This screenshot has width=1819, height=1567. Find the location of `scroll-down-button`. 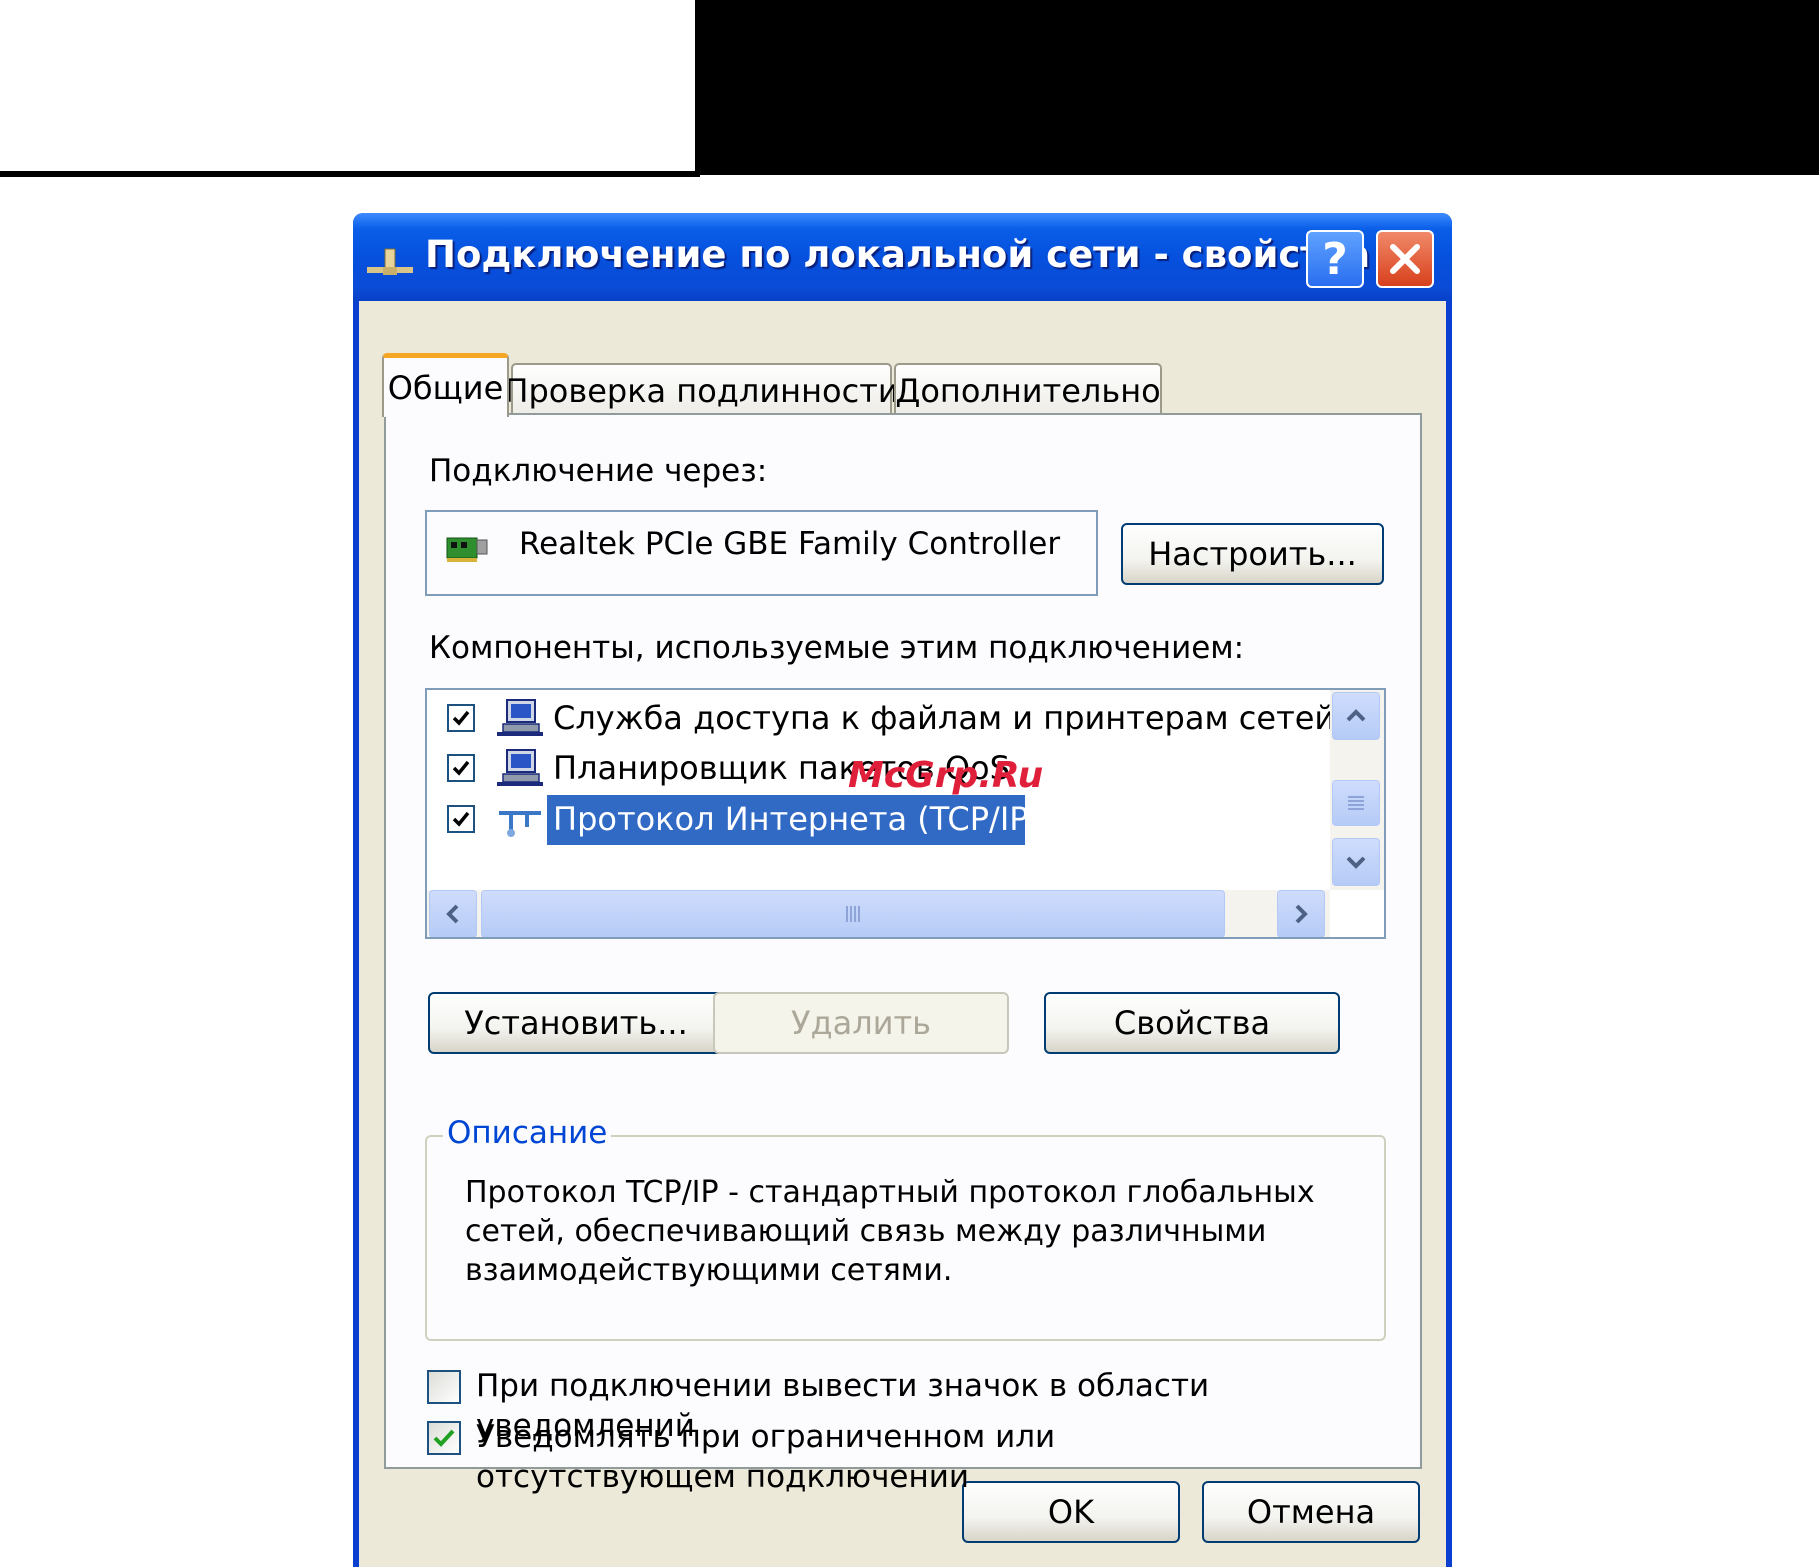

scroll-down-button is located at coordinates (1356, 862).